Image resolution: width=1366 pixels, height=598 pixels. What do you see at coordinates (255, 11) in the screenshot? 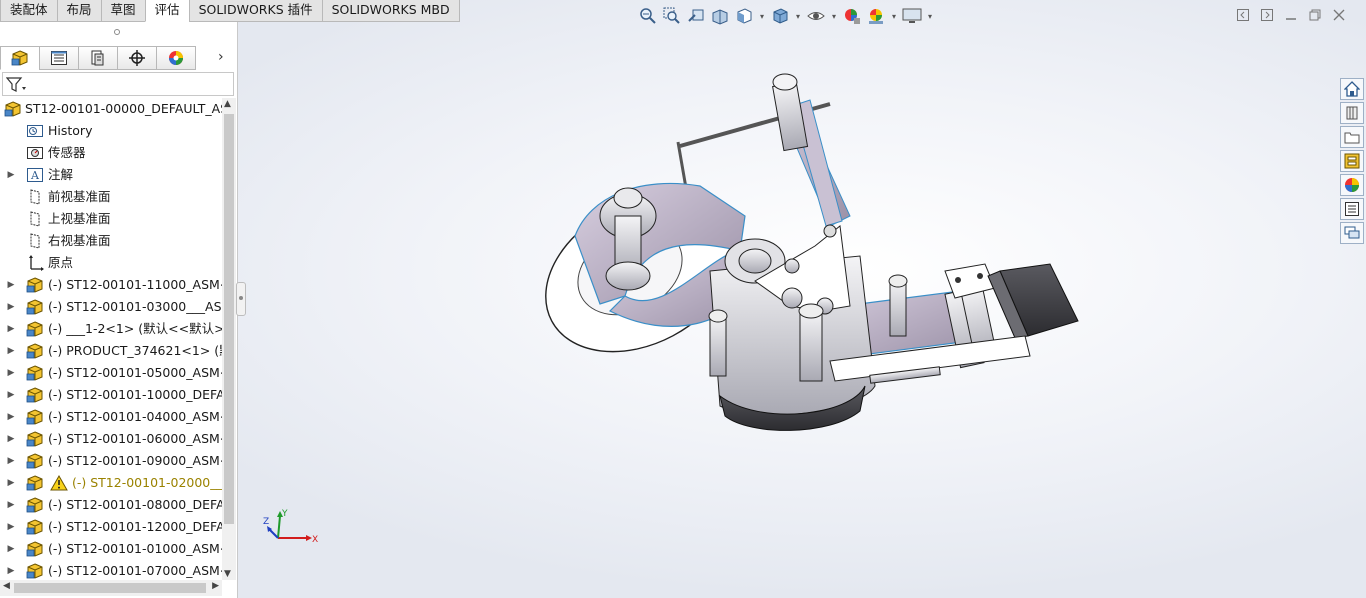
I see `command-tab: SOLIDWORKS 插件` at bounding box center [255, 11].